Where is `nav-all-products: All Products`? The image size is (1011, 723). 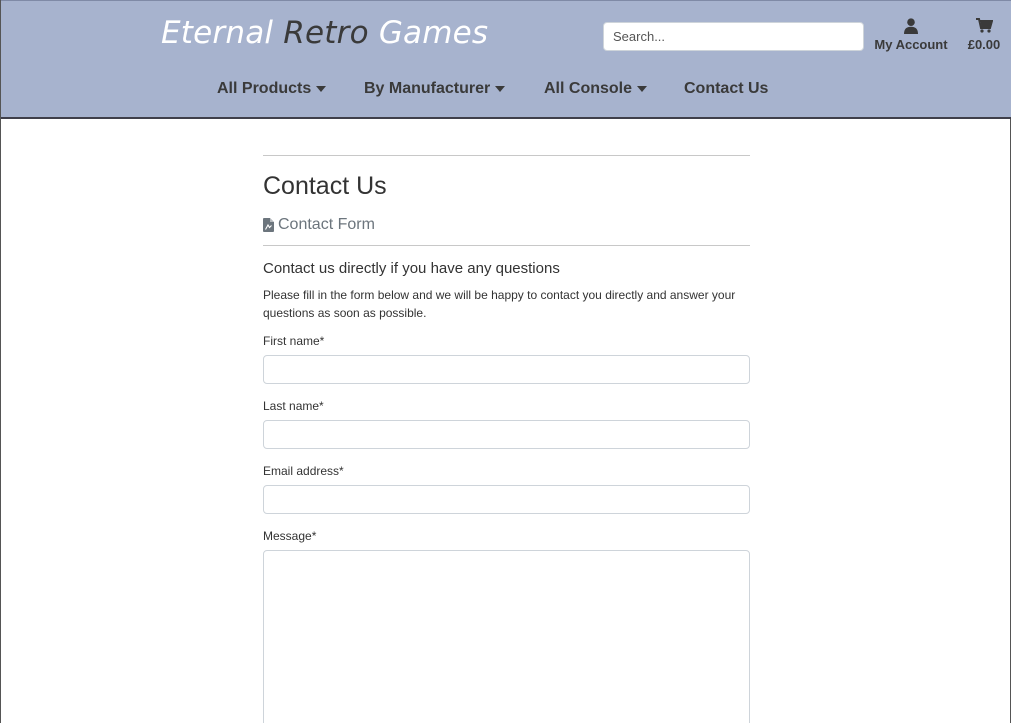 nav-all-products: All Products is located at coordinates (272, 89).